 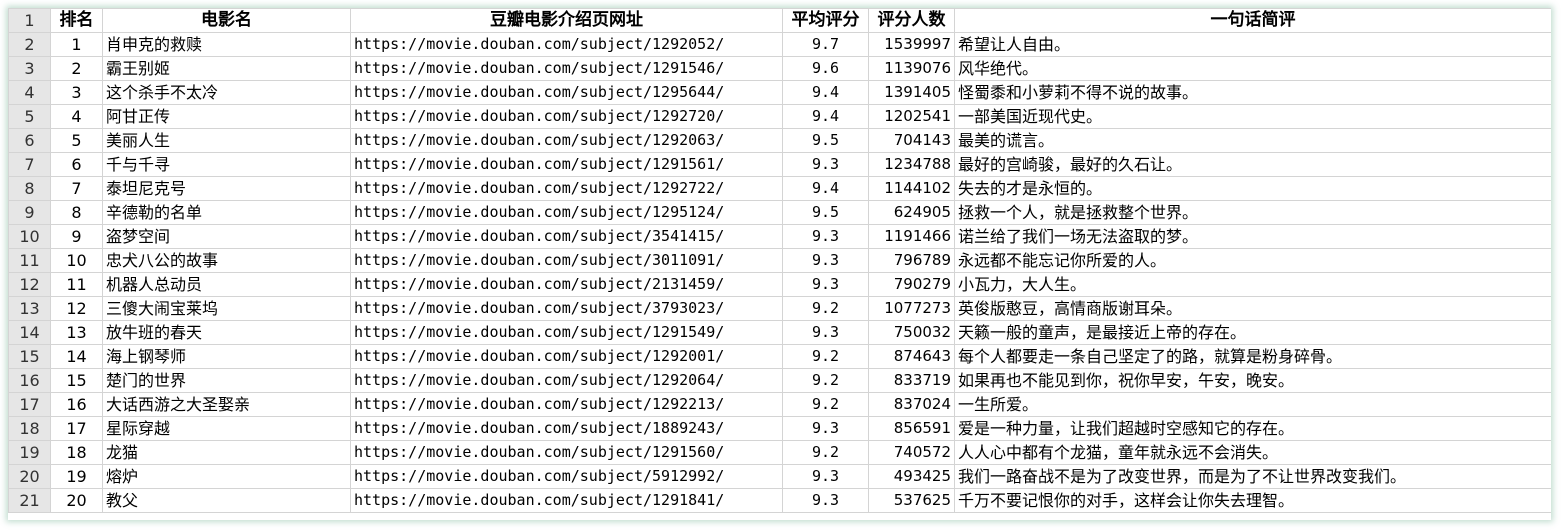 I want to click on row-number: 8, so click(x=29, y=188).